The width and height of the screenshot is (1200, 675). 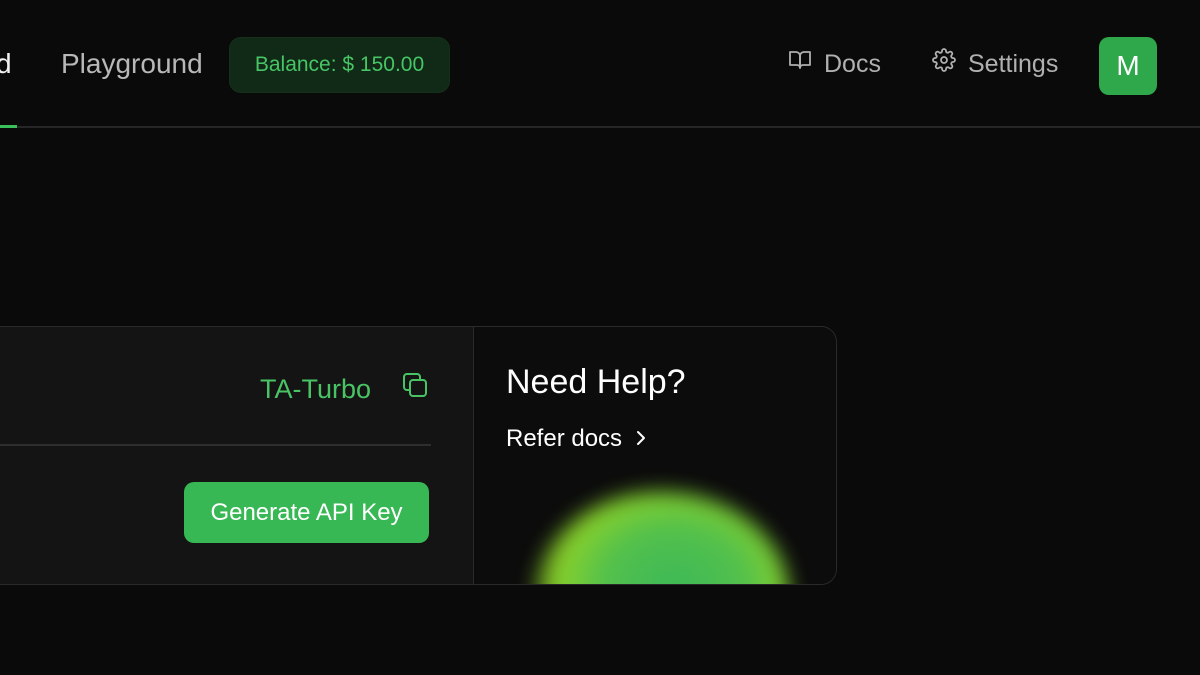 What do you see at coordinates (950, 64) in the screenshot?
I see `gear-icon` at bounding box center [950, 64].